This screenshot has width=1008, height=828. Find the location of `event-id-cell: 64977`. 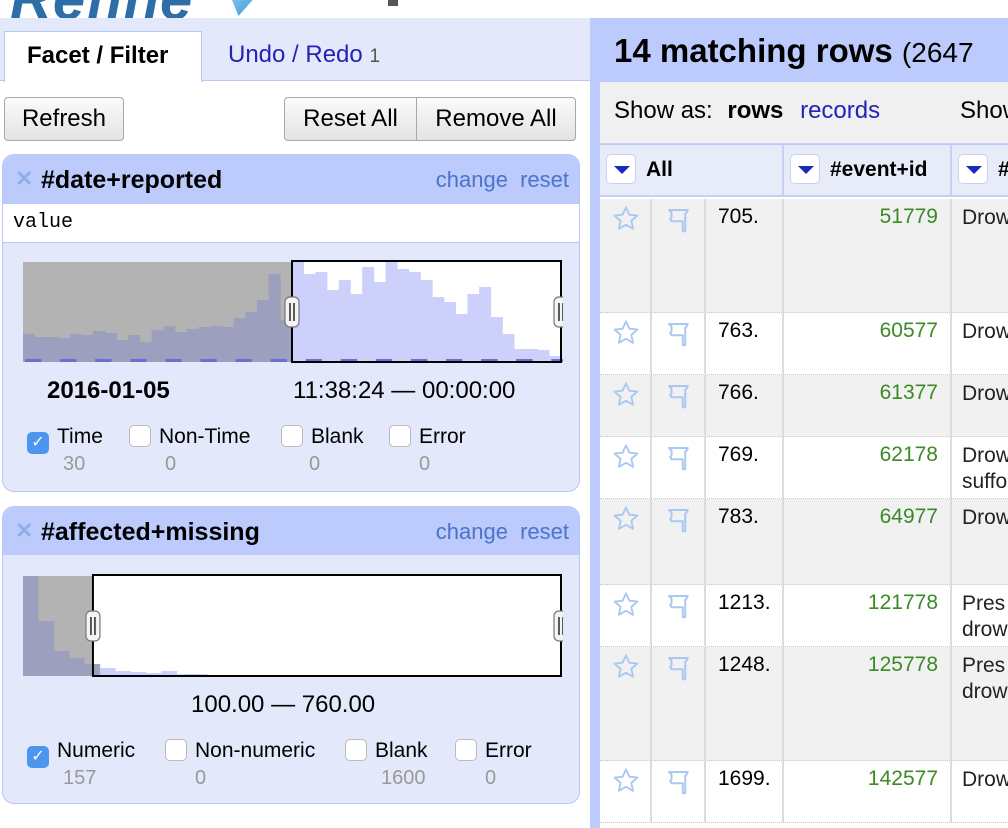

event-id-cell: 64977 is located at coordinates (868, 541).